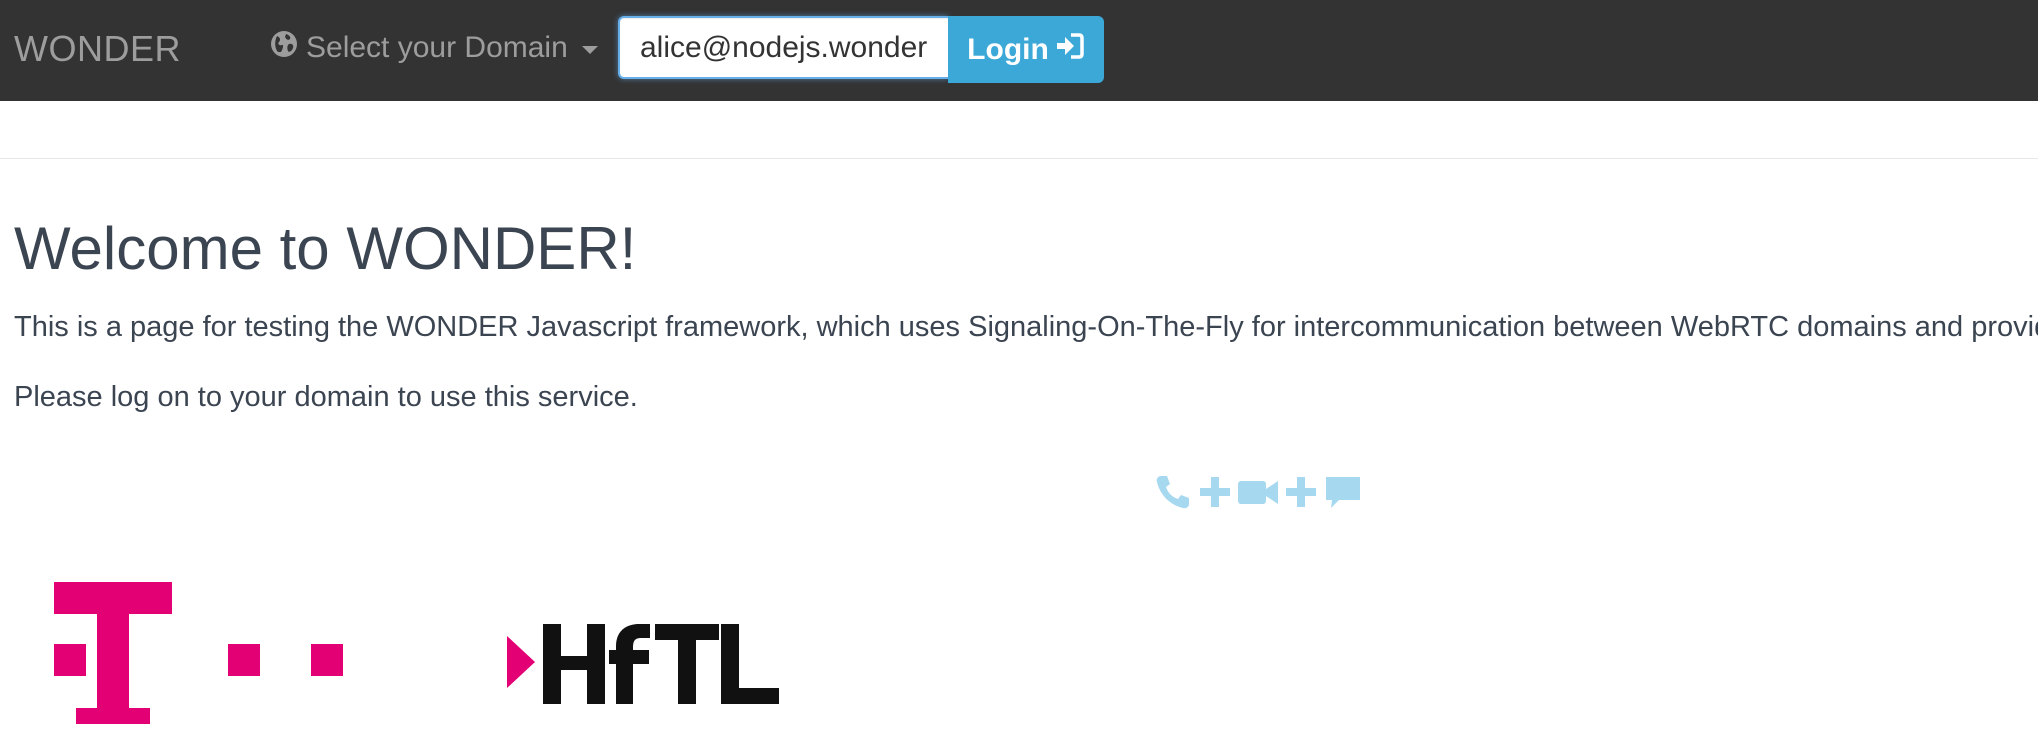 The image size is (2038, 750). I want to click on divider, so click(1019, 158).